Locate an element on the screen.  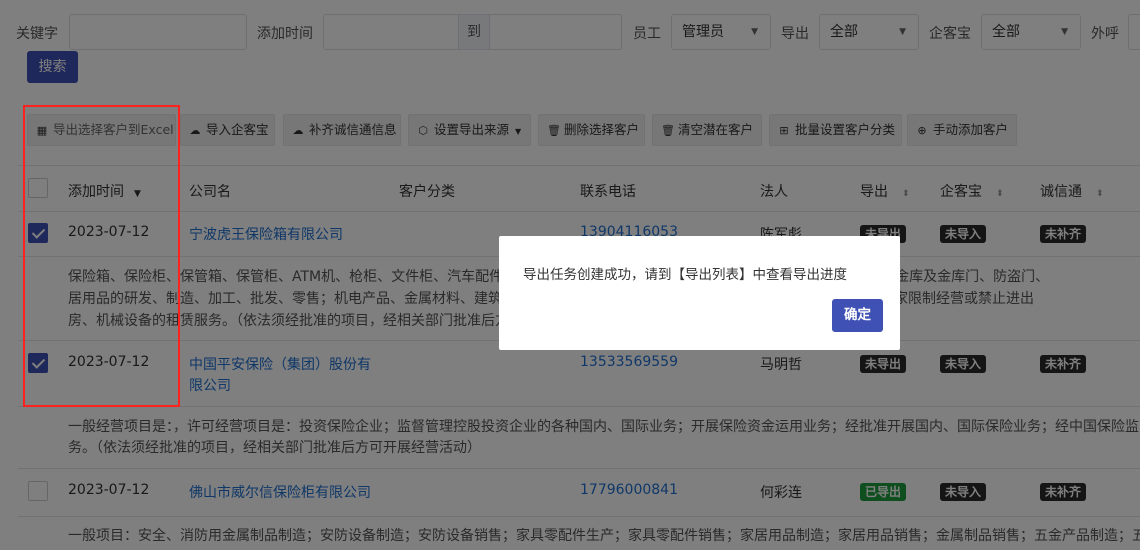
dialog-ok-button: 确定 is located at coordinates (857, 315).